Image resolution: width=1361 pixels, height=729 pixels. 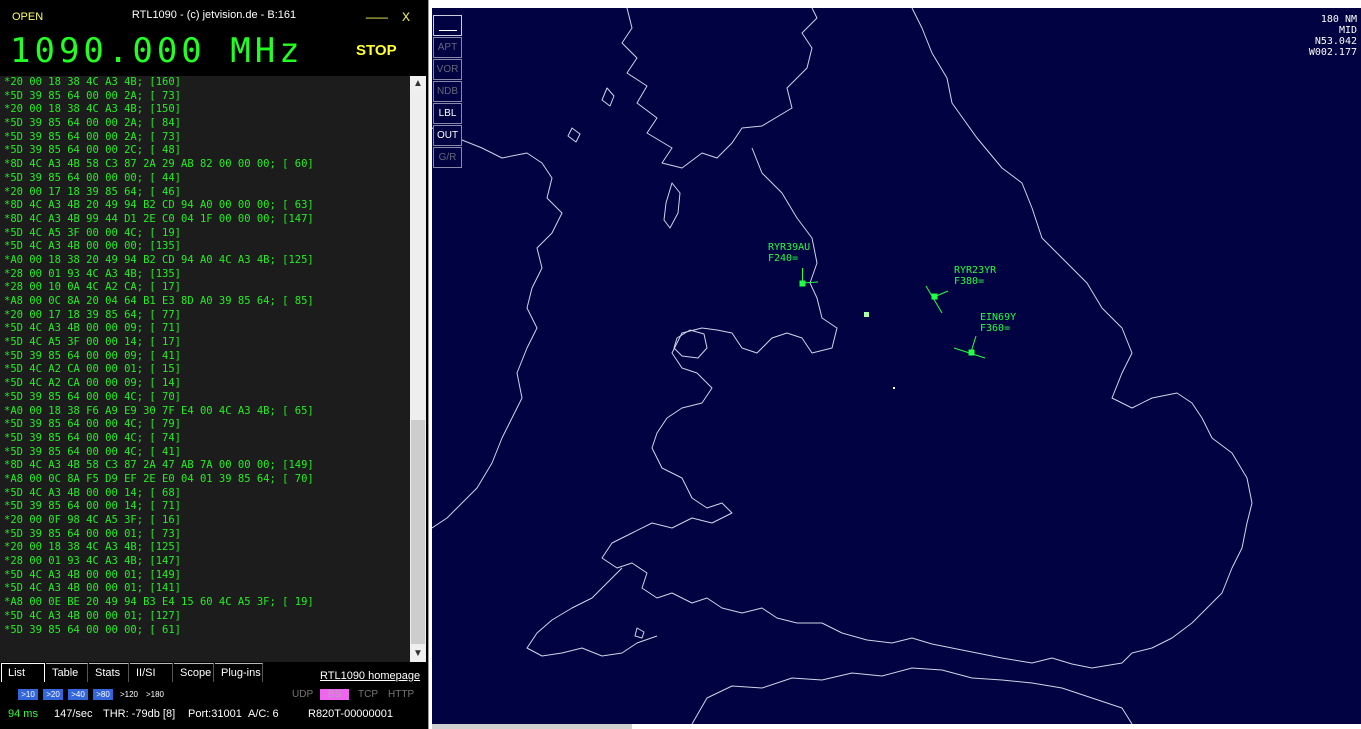 I want to click on tcp-toggle: TCP, so click(x=368, y=694).